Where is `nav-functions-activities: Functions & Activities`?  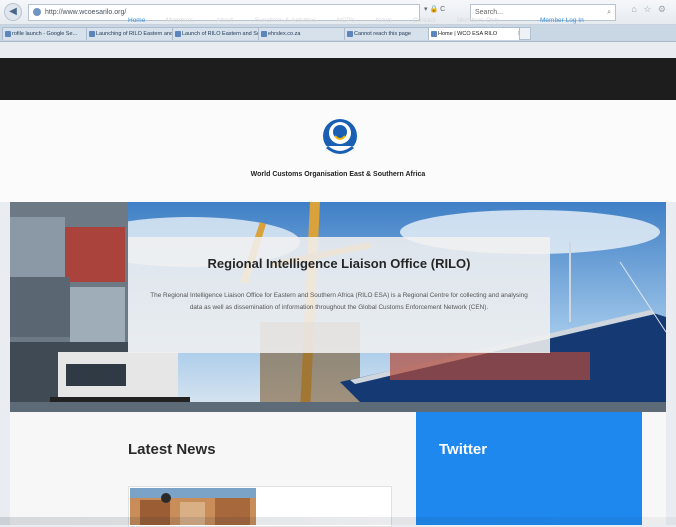 nav-functions-activities: Functions & Activities is located at coordinates (285, 21).